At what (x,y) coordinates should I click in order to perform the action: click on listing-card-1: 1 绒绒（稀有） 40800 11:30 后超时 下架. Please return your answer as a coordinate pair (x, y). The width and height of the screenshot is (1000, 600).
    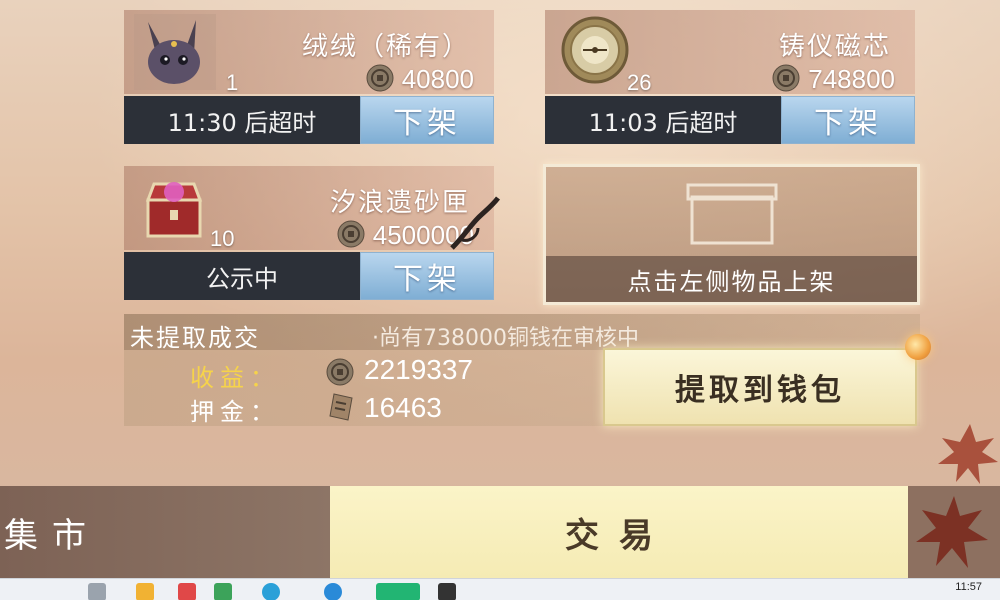
    Looking at the image, I should click on (309, 77).